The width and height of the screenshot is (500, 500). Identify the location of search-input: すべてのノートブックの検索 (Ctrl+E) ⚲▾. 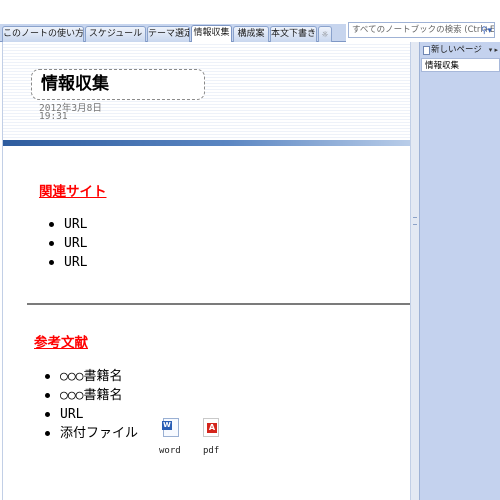
(421, 30).